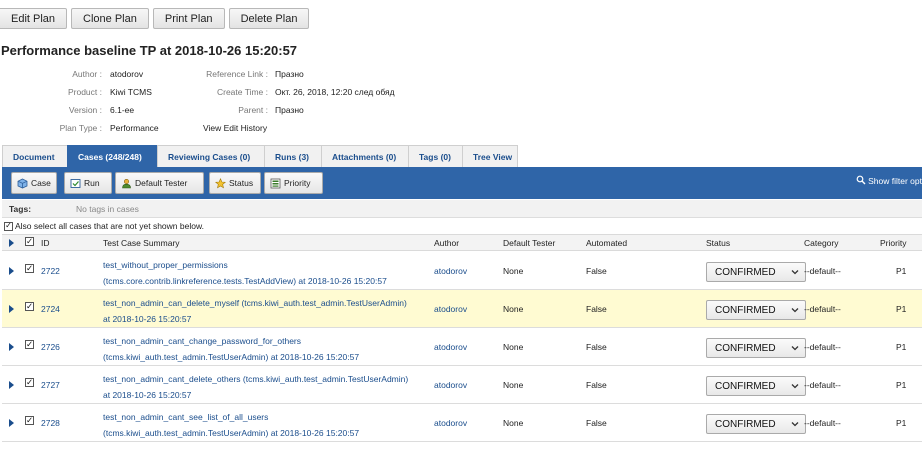 This screenshot has height=450, width=922. Describe the element at coordinates (34, 18) in the screenshot. I see `edit-plan-button: Edit Plan` at that location.